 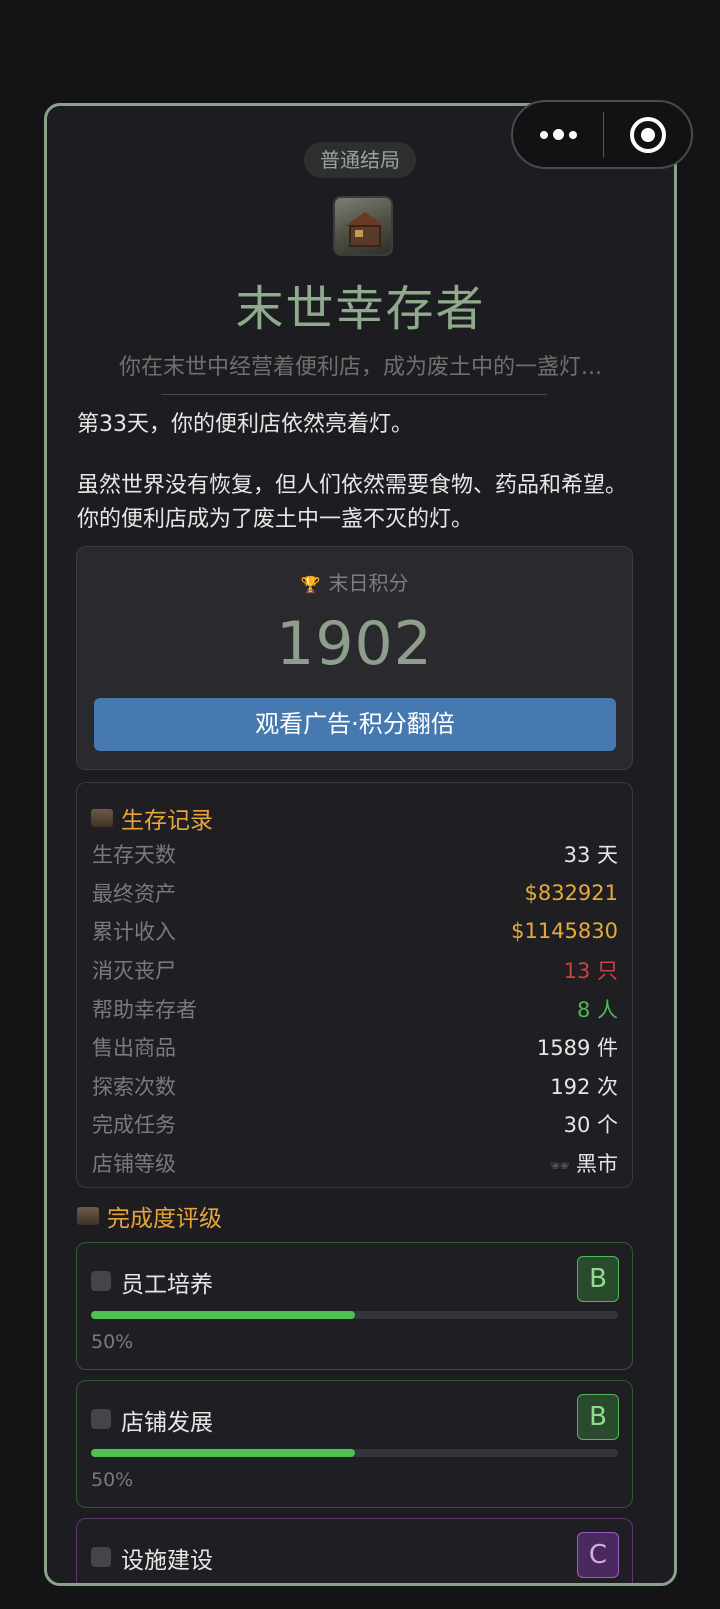 What do you see at coordinates (355, 1163) in the screenshot?
I see `record-row: 店铺等级 🕶 黑市` at bounding box center [355, 1163].